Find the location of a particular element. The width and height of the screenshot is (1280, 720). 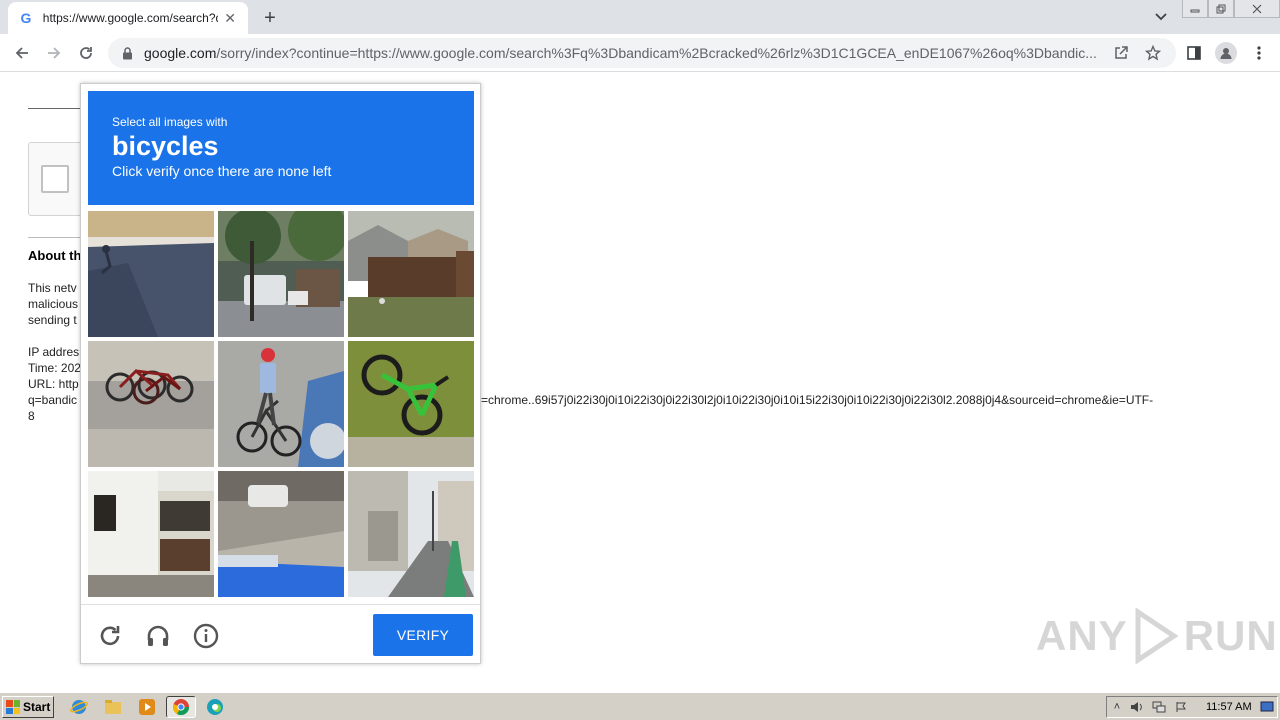

watermark-right: RUN is located at coordinates (1230, 635).